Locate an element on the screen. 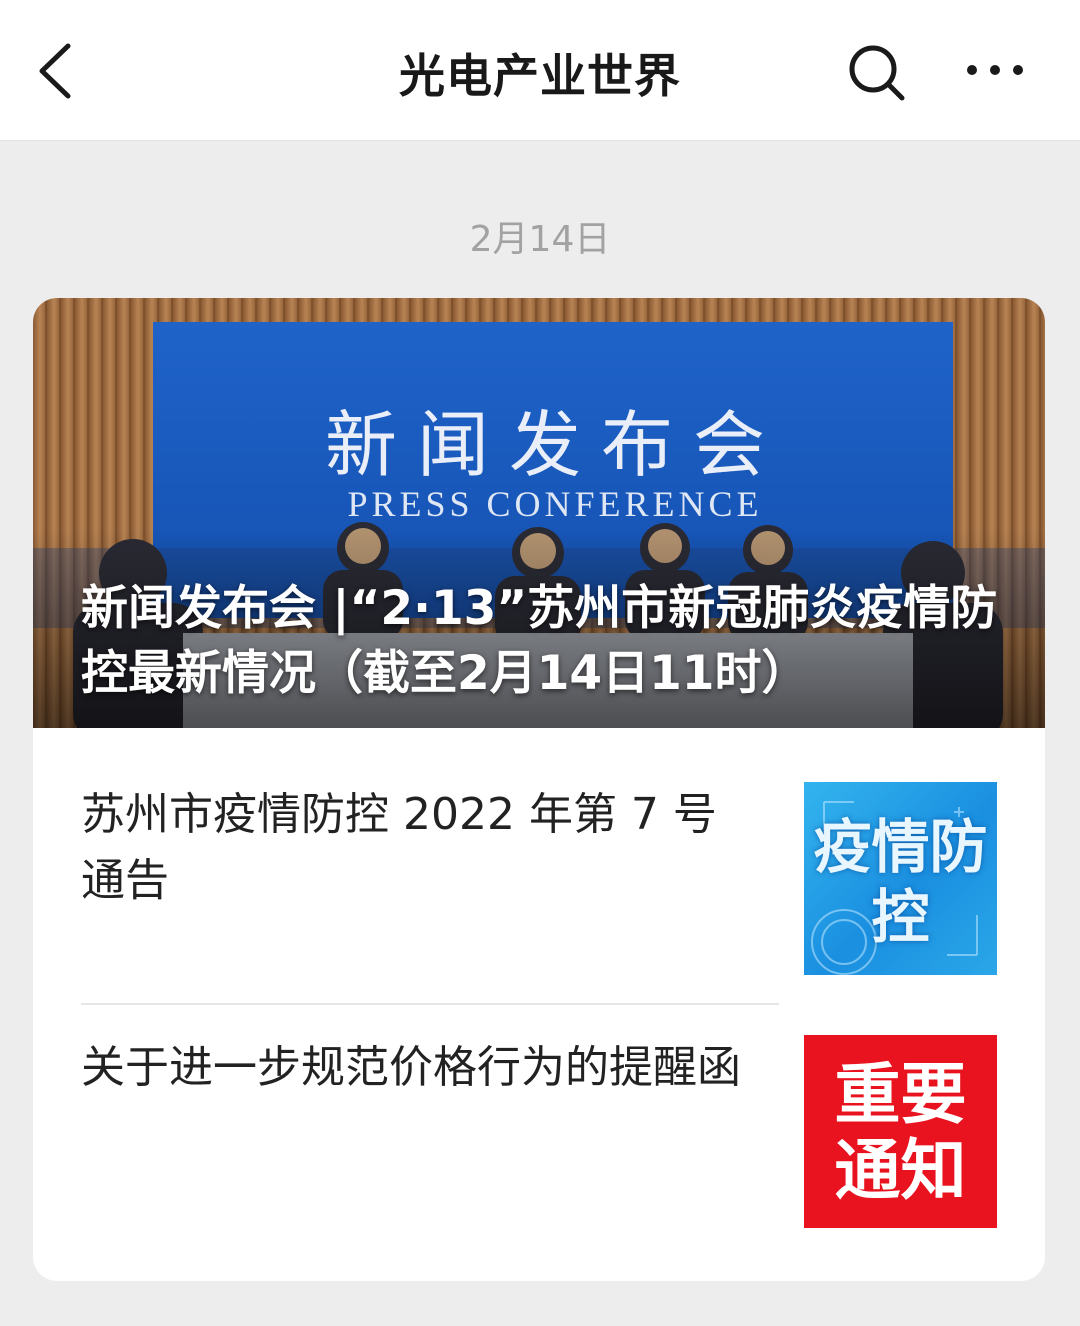 The height and width of the screenshot is (1326, 1080). message-date: 2月14日 is located at coordinates (540, 239).